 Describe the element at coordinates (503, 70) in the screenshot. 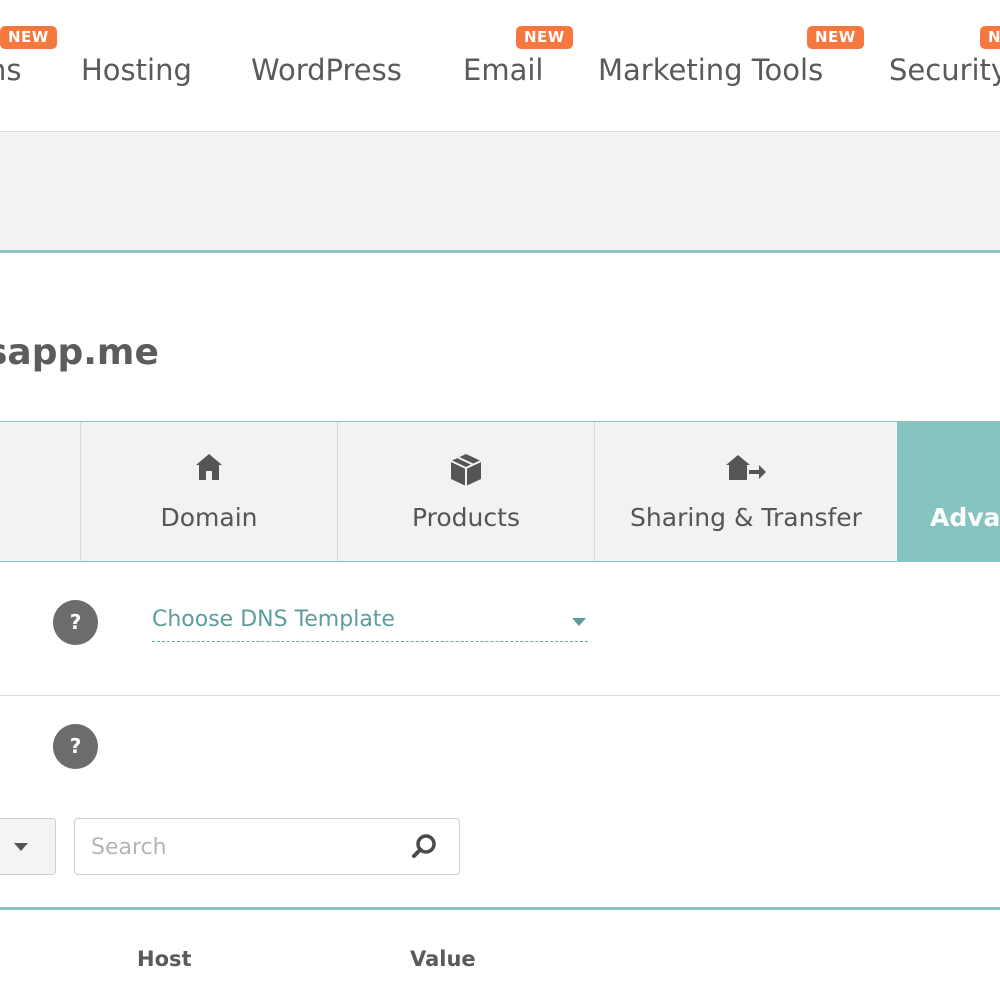

I see `nav-item-email: Email` at that location.